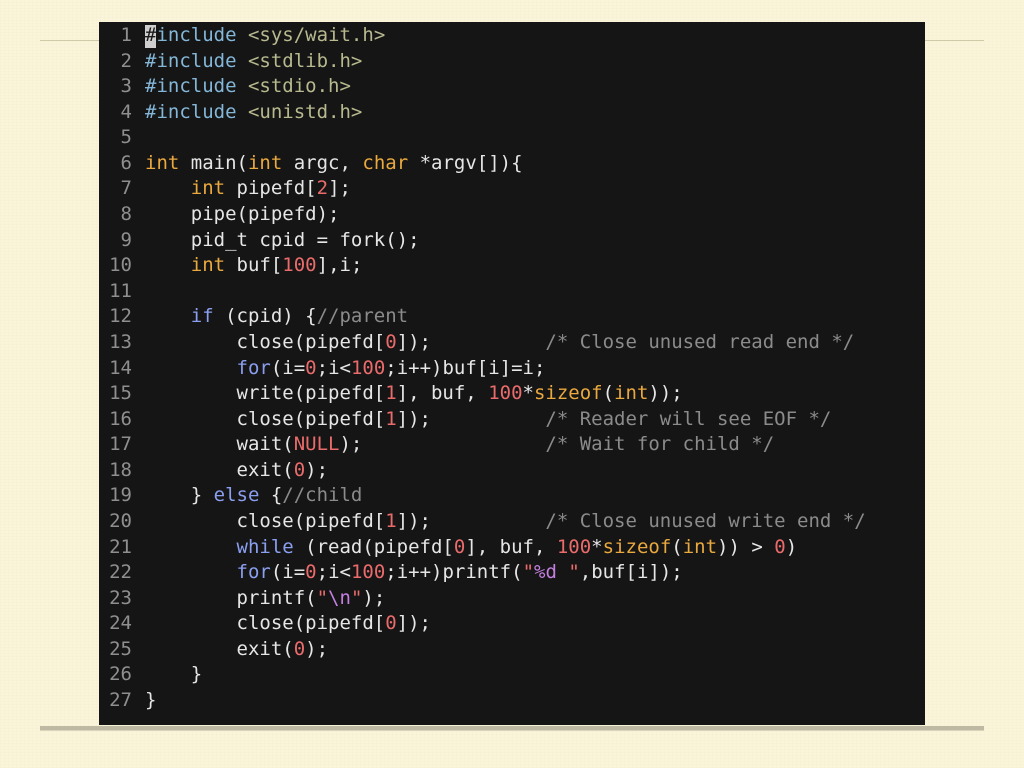 Image resolution: width=1024 pixels, height=768 pixels. Describe the element at coordinates (253, 572) in the screenshot. I see `code-token: for` at that location.